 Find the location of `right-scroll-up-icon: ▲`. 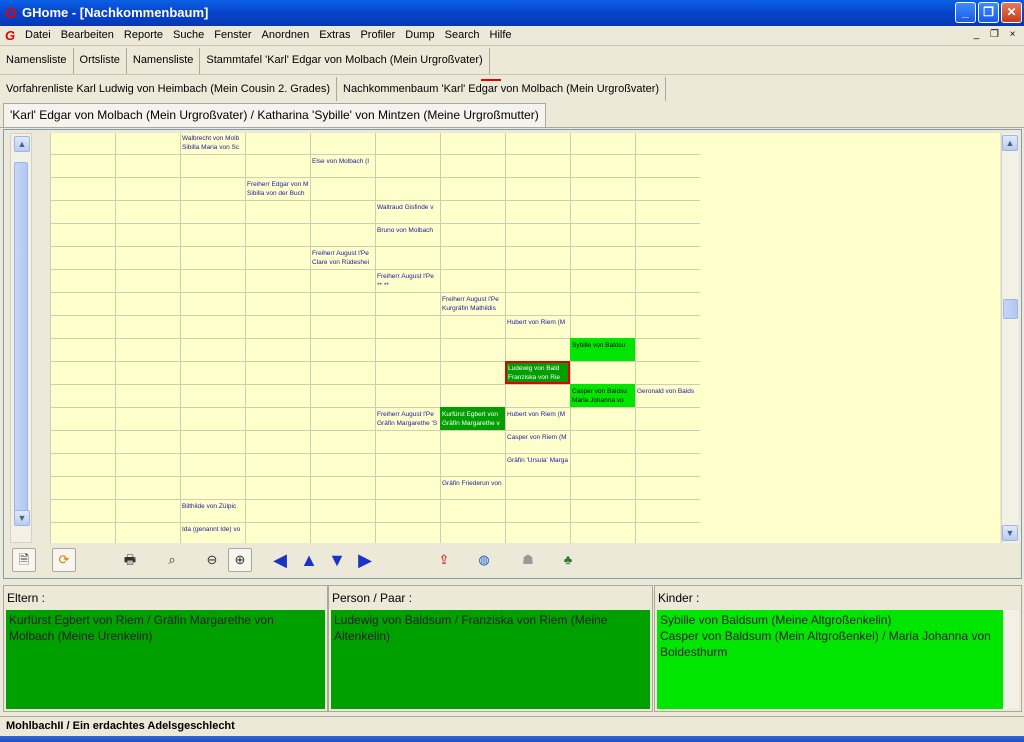

right-scroll-up-icon: ▲ is located at coordinates (1010, 143).